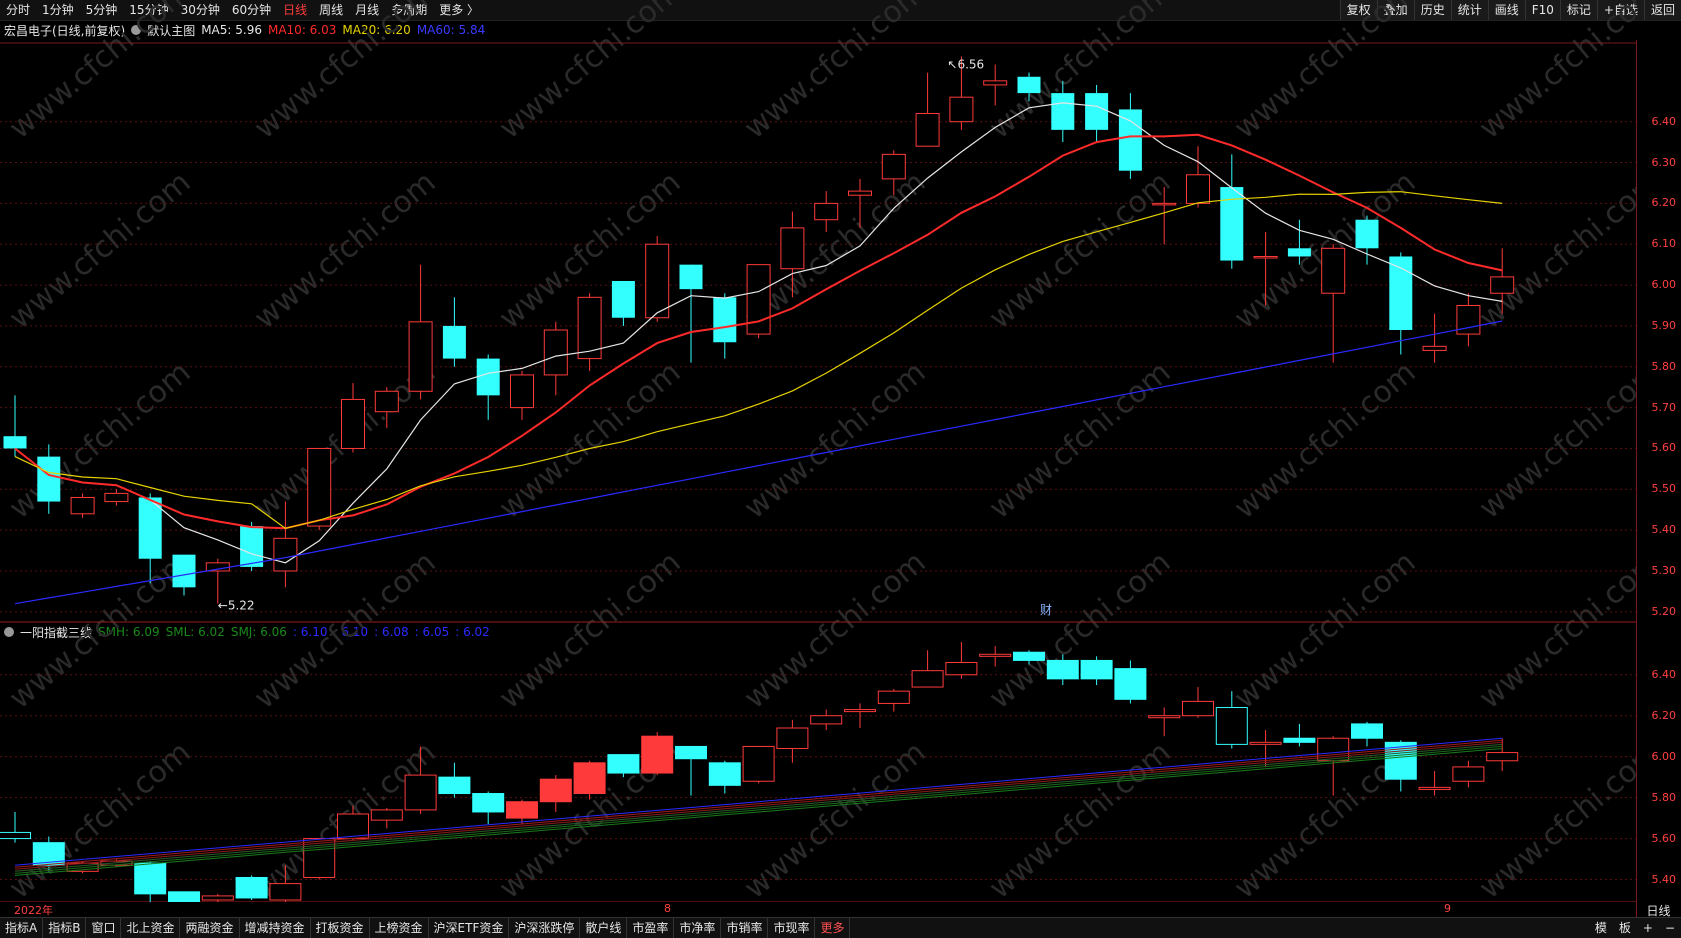 The width and height of the screenshot is (1681, 938). What do you see at coordinates (1664, 285) in the screenshot?
I see `price-tick: 6.00` at bounding box center [1664, 285].